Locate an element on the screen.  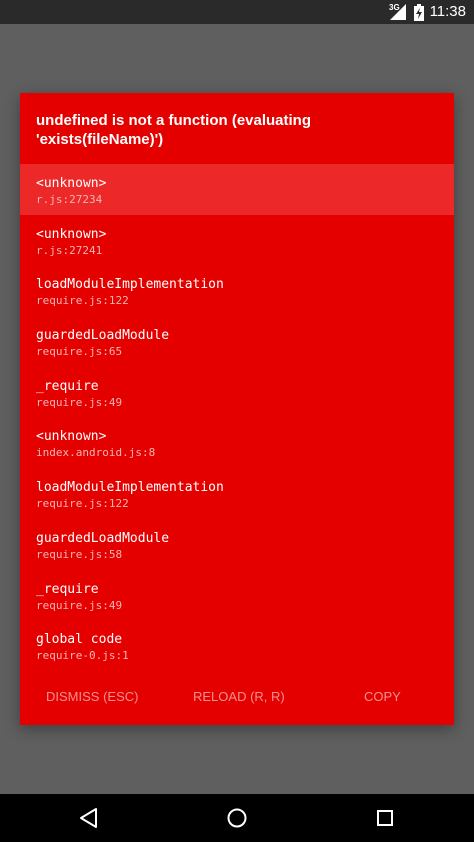
reload-button: RELOAD (R, R) is located at coordinates (239, 696).